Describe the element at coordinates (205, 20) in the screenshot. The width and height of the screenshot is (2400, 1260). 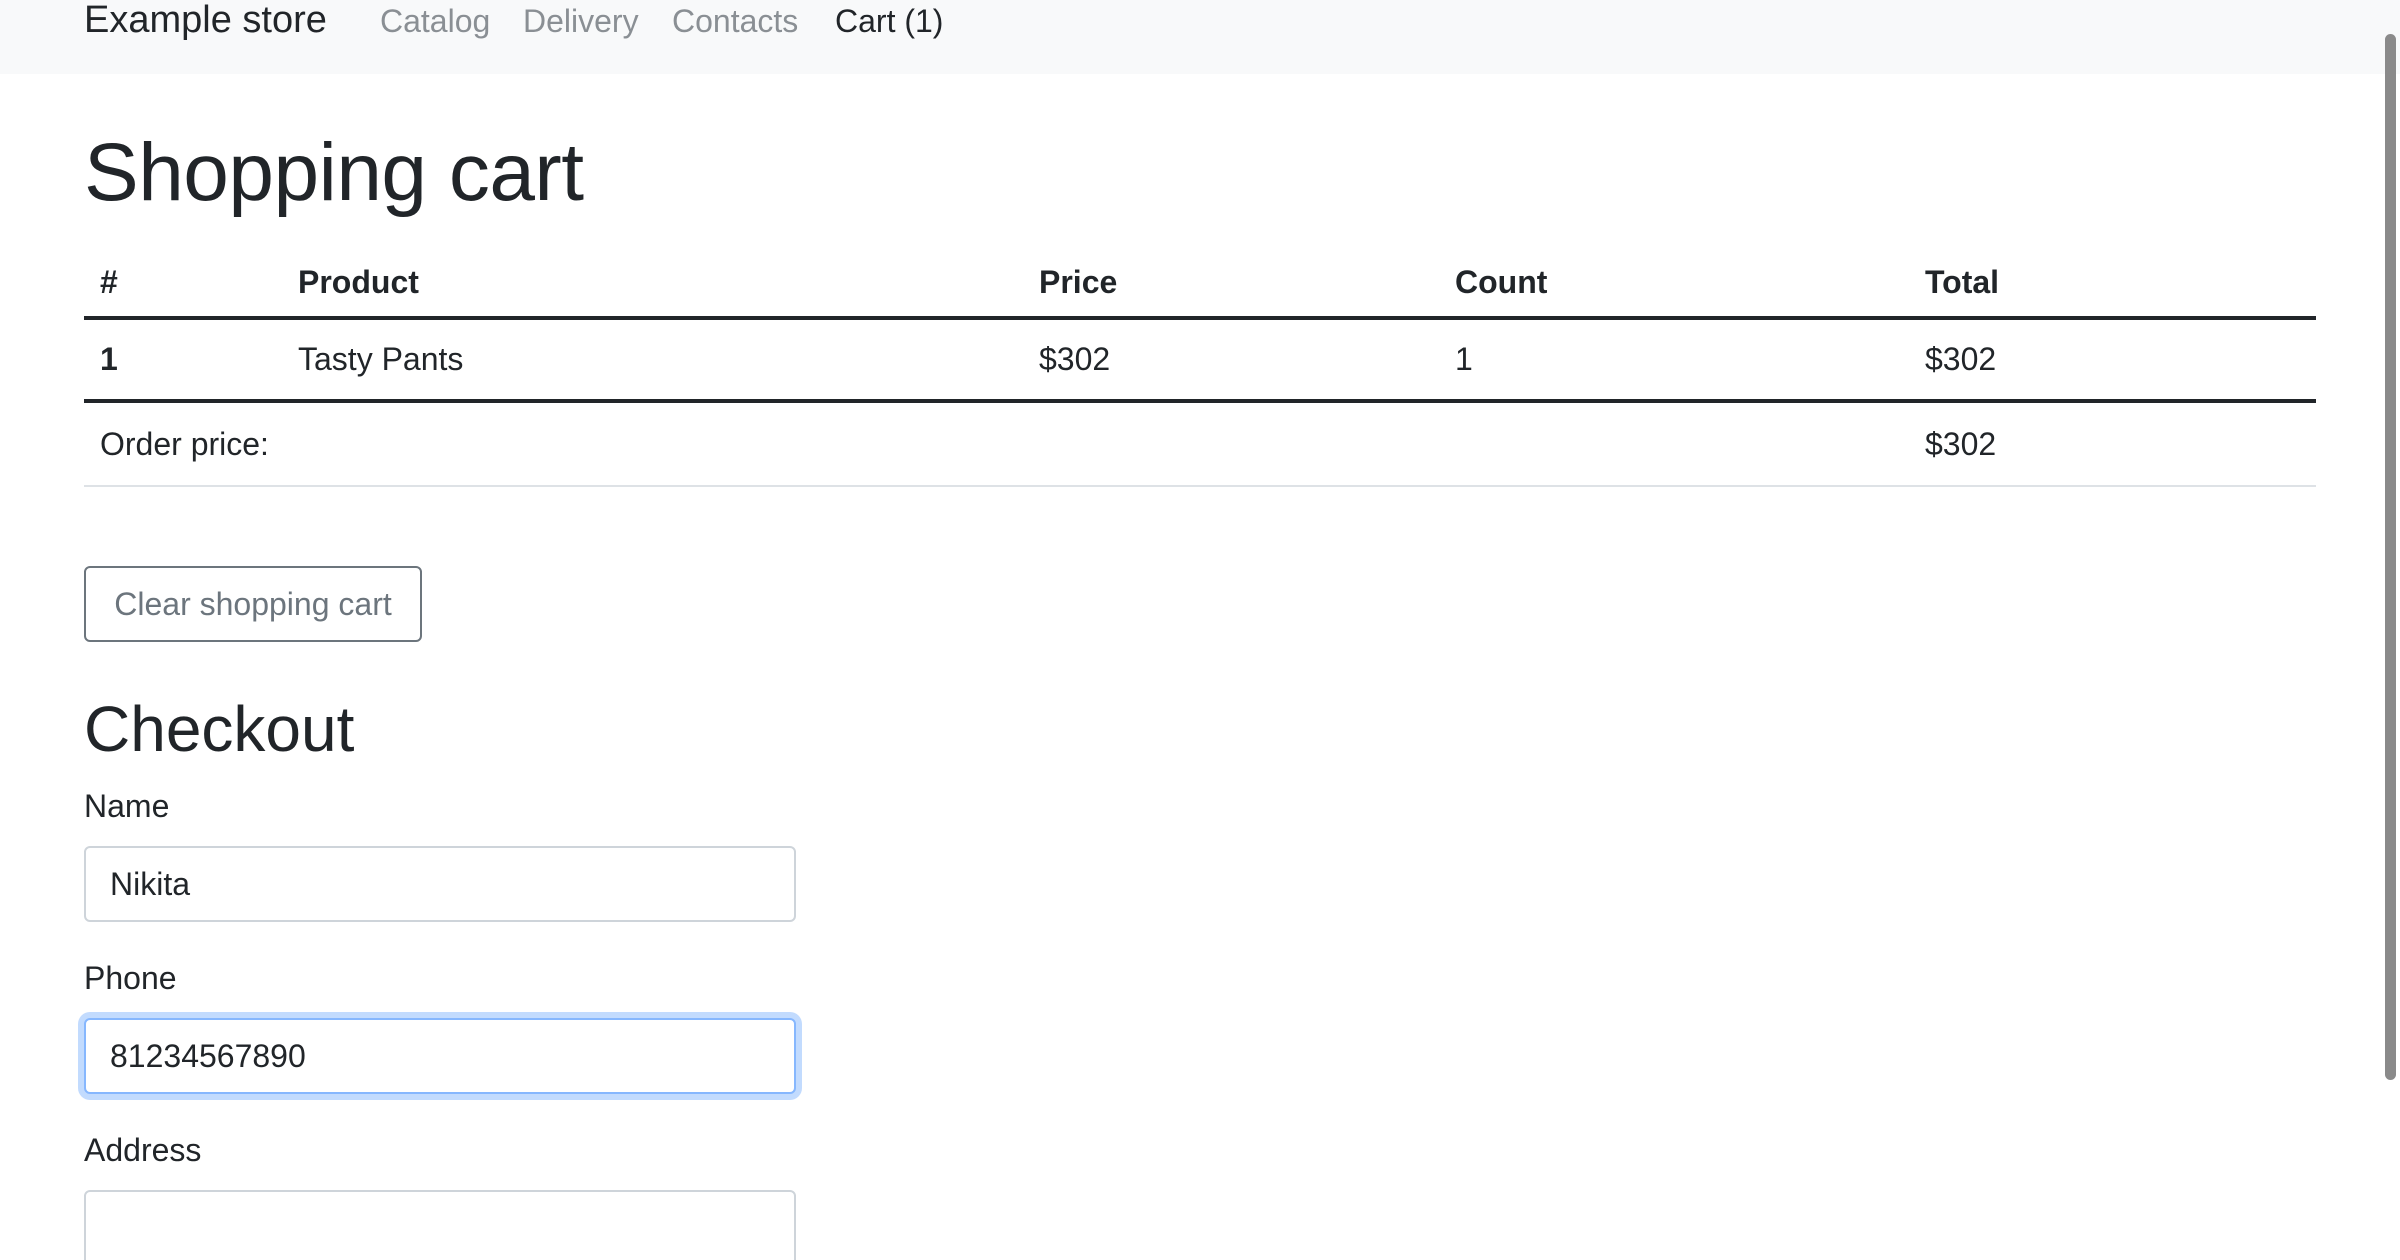
I see `brand-link: Example store` at that location.